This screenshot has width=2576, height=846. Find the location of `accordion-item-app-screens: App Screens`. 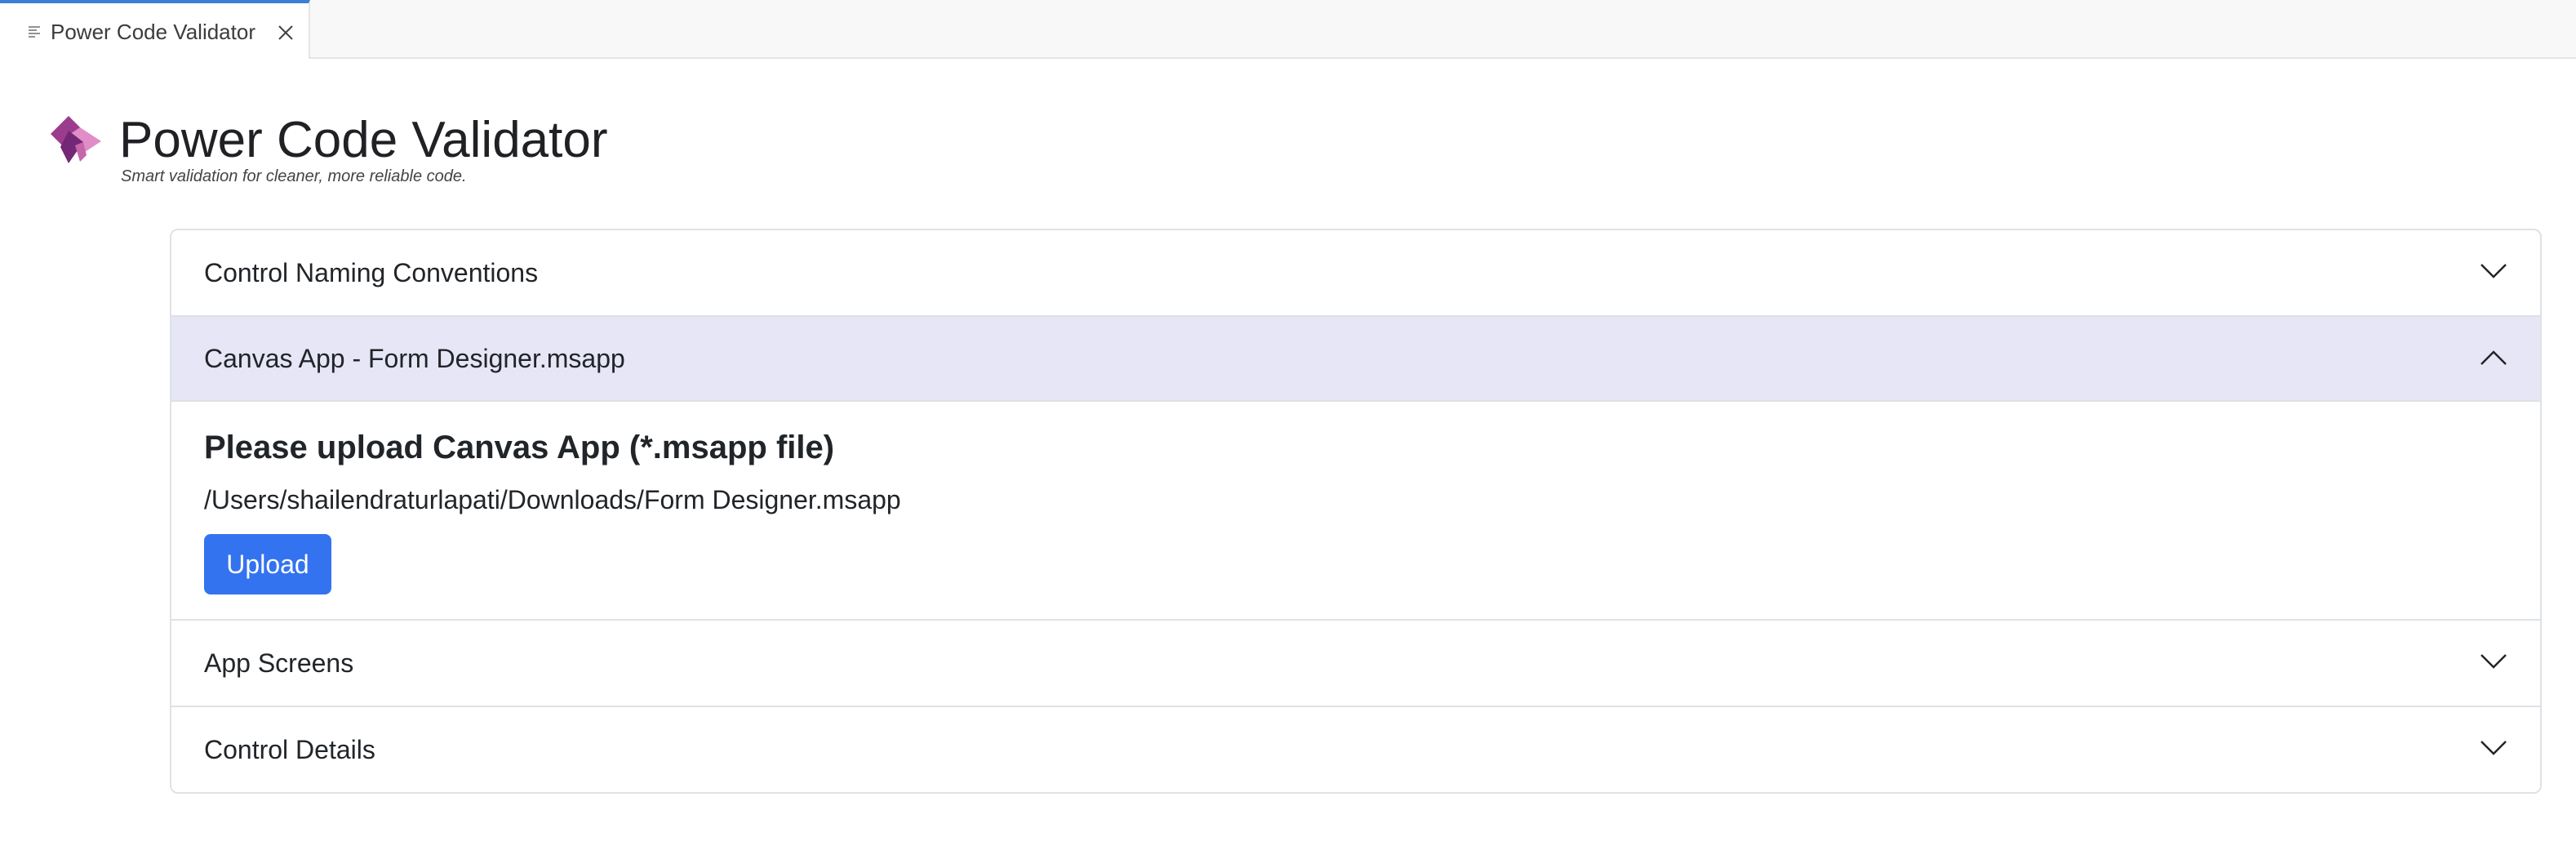

accordion-item-app-screens: App Screens is located at coordinates (1355, 664).